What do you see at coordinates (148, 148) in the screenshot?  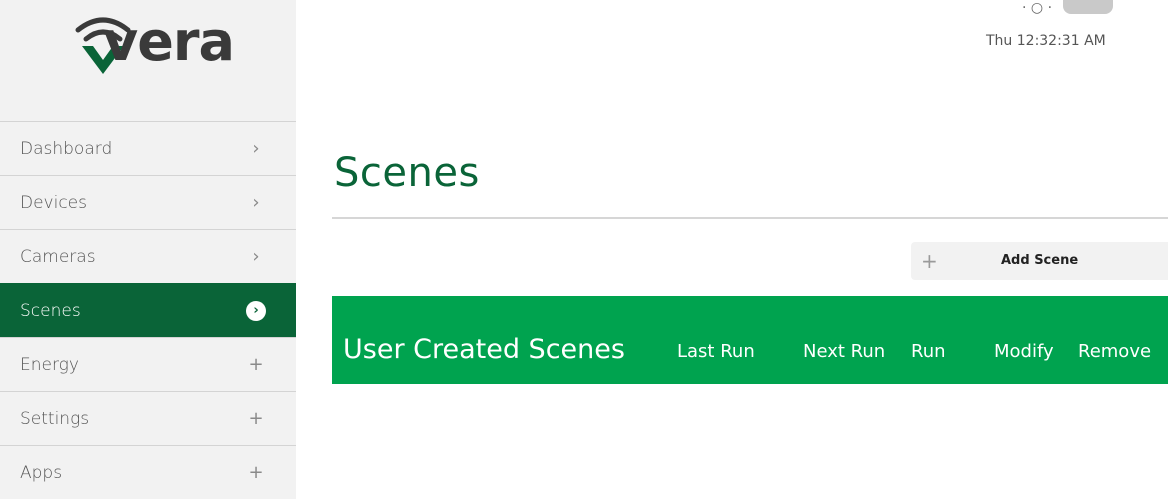 I see `sidebar-item-dashboard: Dashboard ›` at bounding box center [148, 148].